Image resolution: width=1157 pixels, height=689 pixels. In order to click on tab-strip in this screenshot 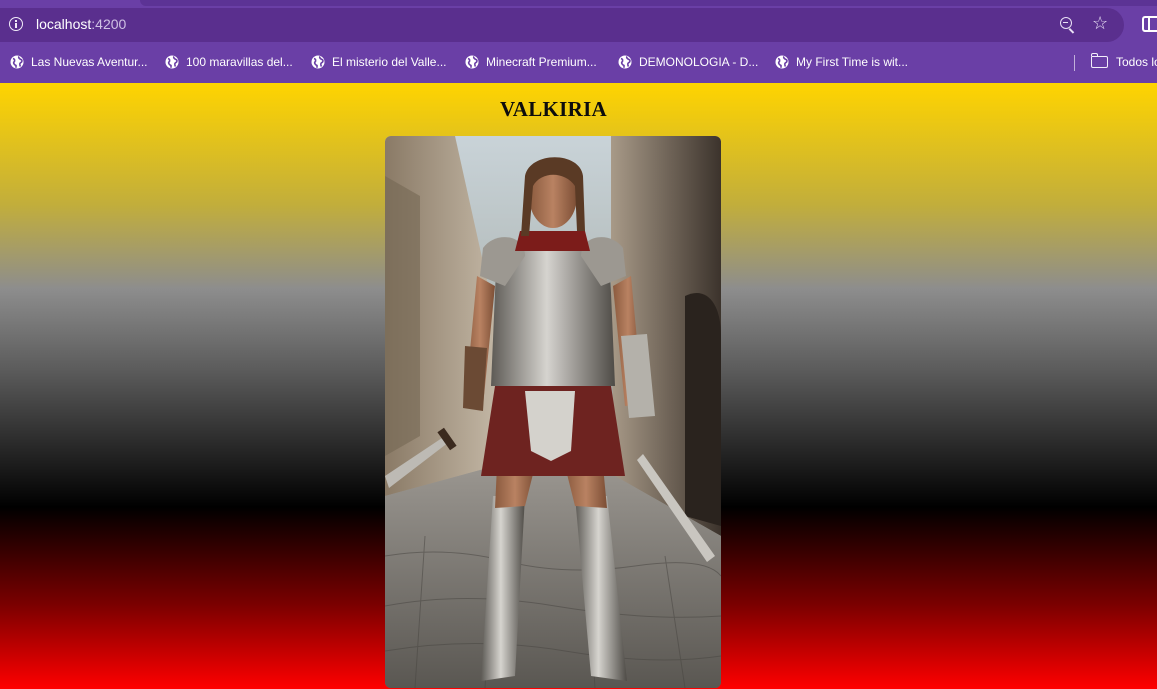, I will do `click(648, 3)`.